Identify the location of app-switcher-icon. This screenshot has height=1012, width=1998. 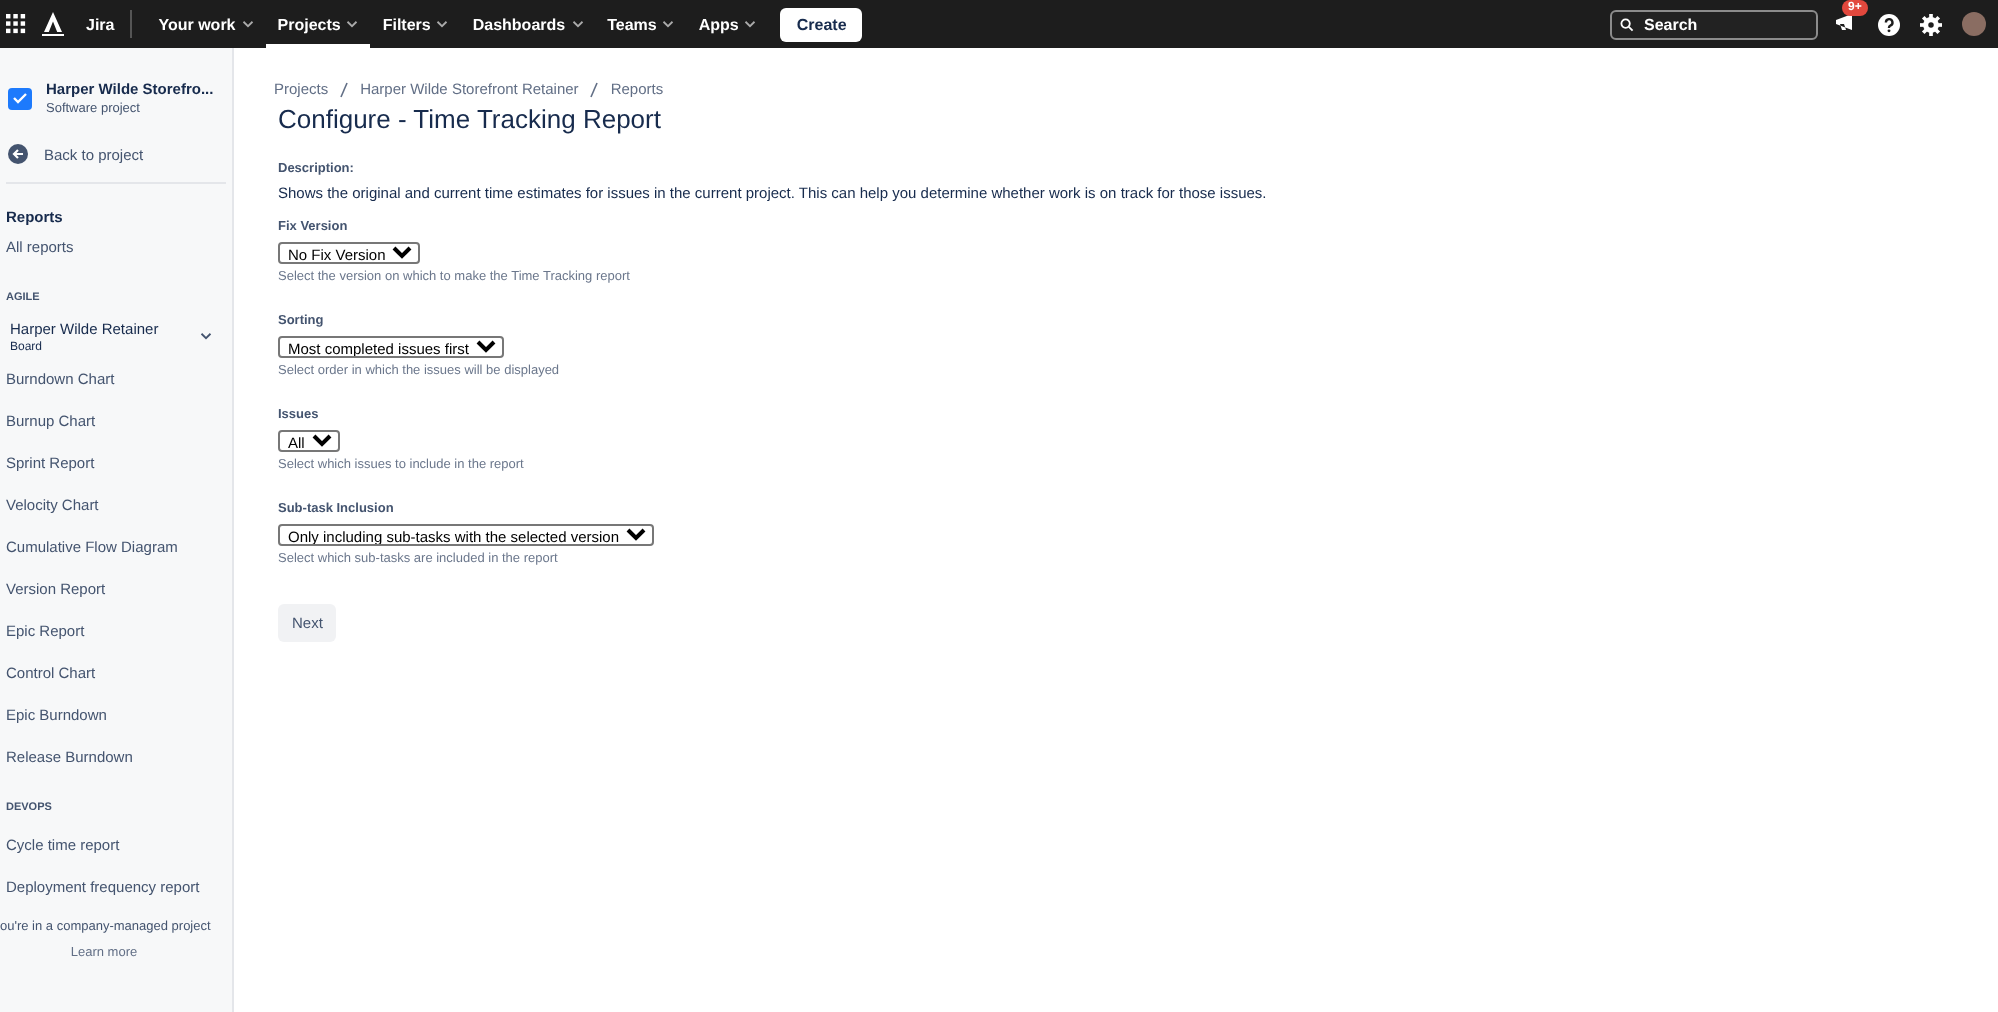
(16, 24).